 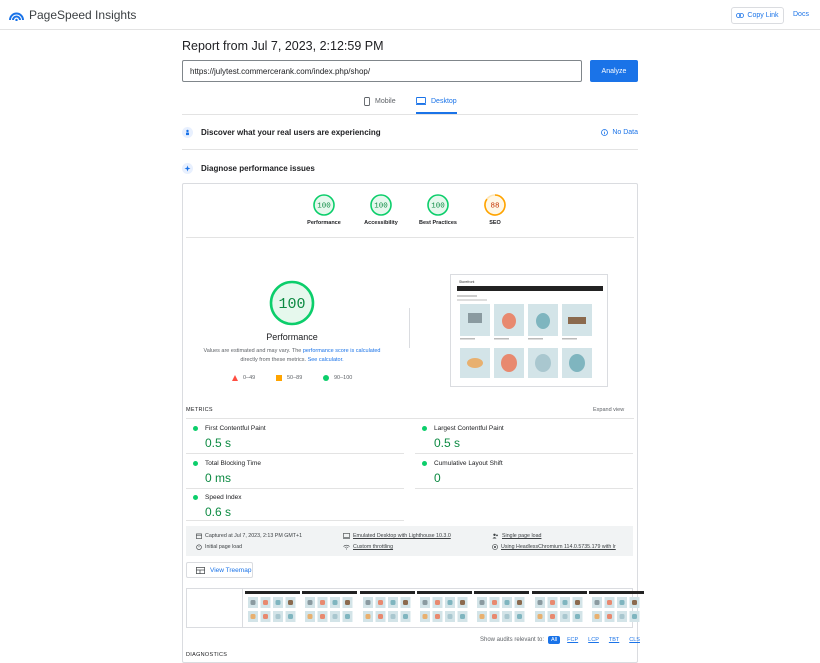 What do you see at coordinates (614, 71) in the screenshot?
I see `analyze-button: Analyze` at bounding box center [614, 71].